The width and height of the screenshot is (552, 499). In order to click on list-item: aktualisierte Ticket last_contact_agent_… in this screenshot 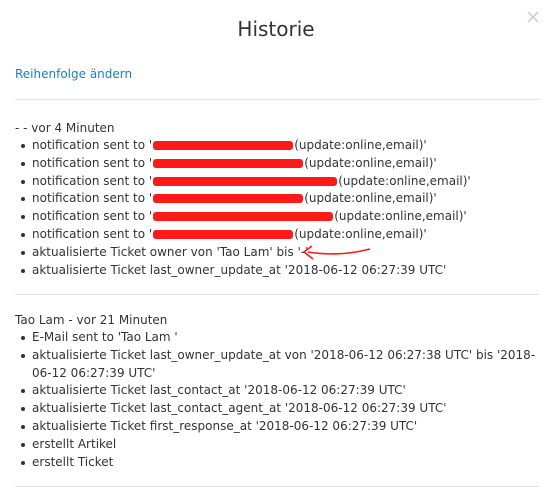, I will do `click(277, 409)`.